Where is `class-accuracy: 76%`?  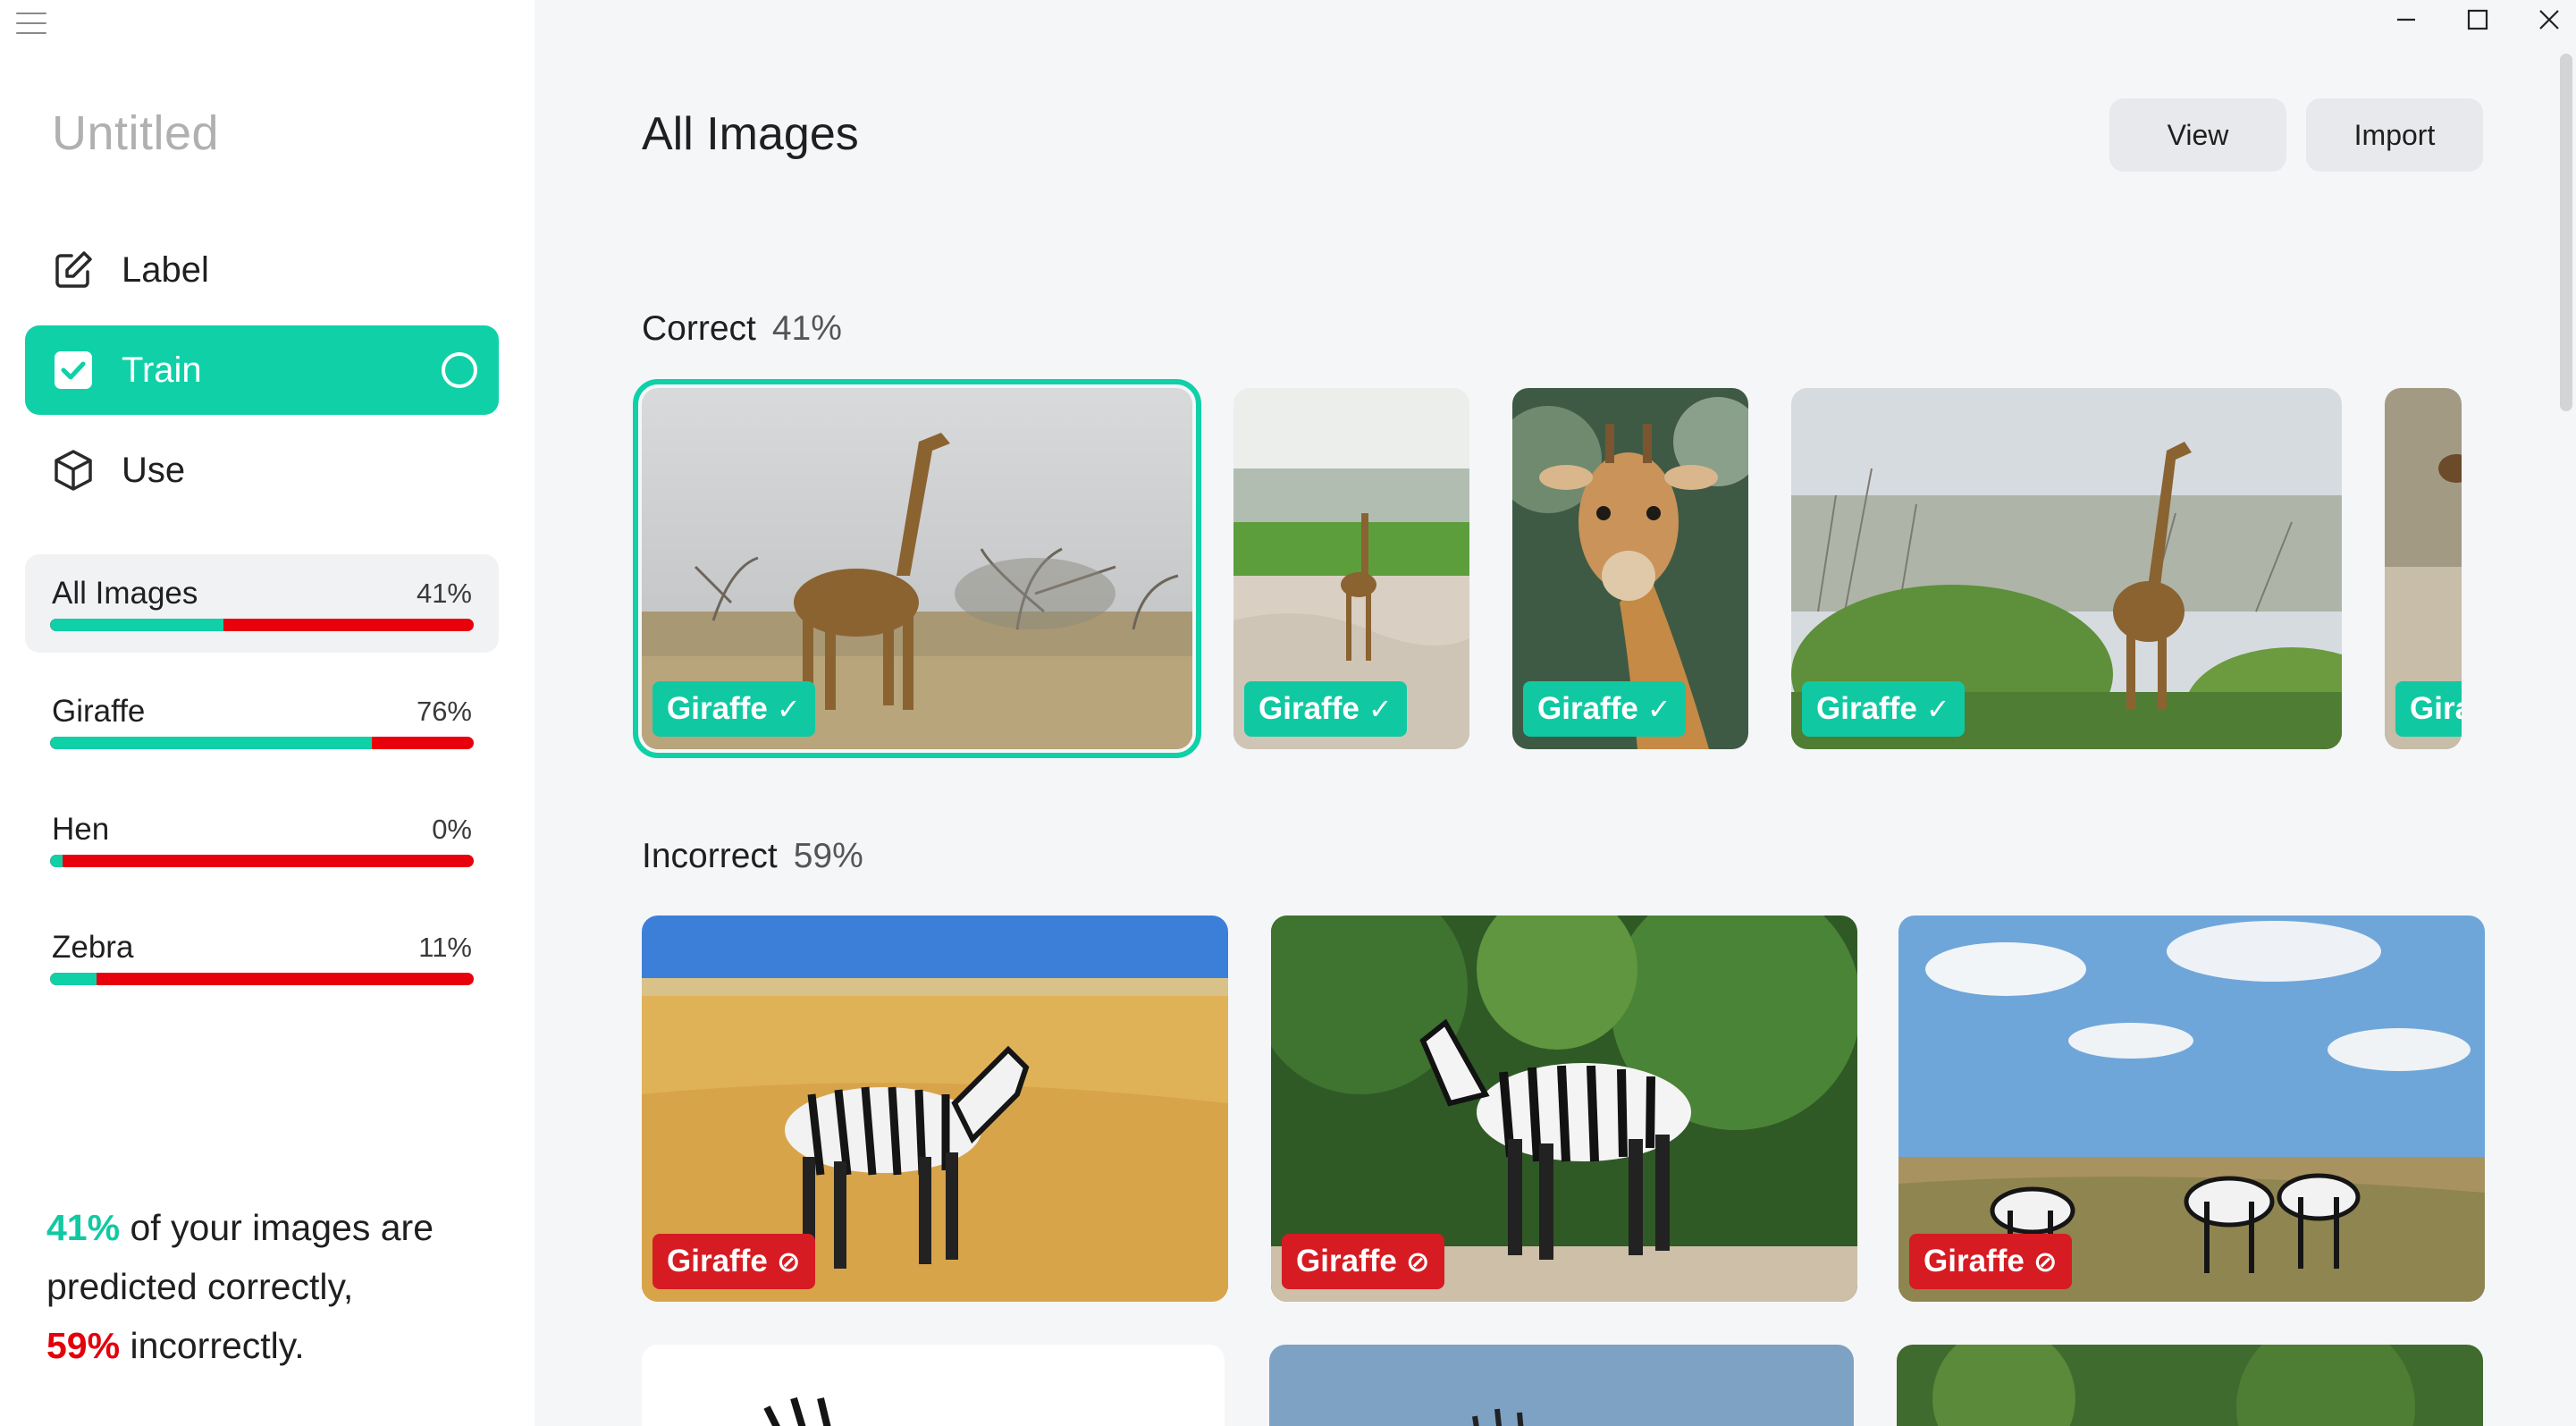 class-accuracy: 76% is located at coordinates (444, 711).